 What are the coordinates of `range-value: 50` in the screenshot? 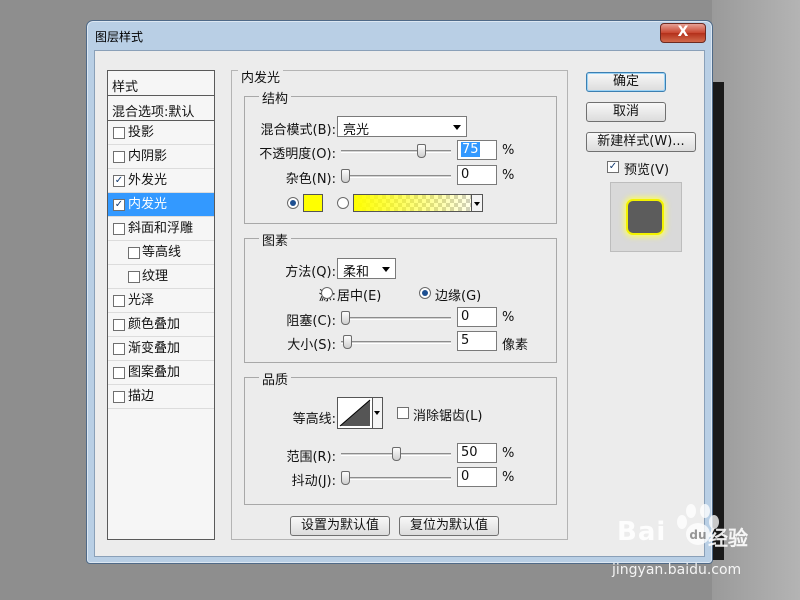 It's located at (469, 452).